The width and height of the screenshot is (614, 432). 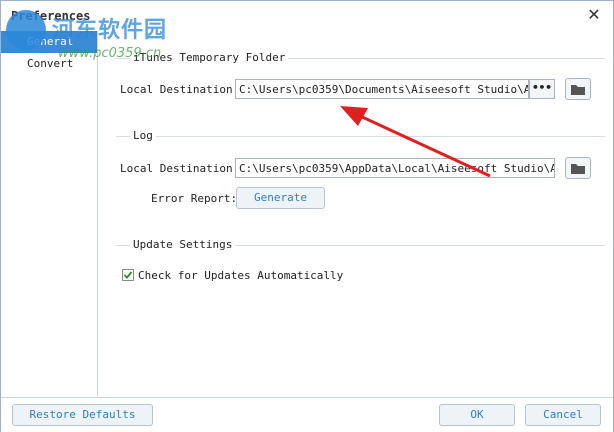 I want to click on log-destination-label: Local Destination:, so click(x=180, y=168).